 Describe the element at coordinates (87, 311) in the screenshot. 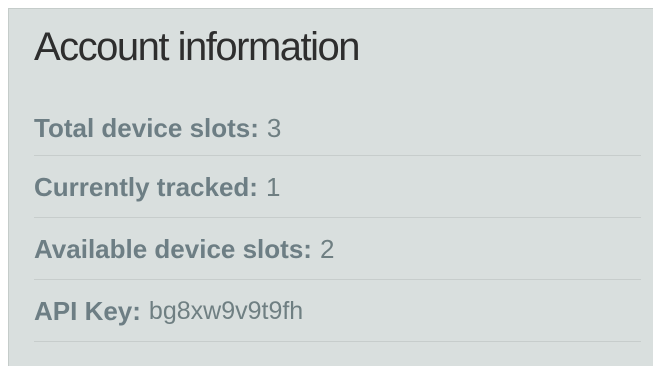

I see `api-key-label: API Key:` at that location.